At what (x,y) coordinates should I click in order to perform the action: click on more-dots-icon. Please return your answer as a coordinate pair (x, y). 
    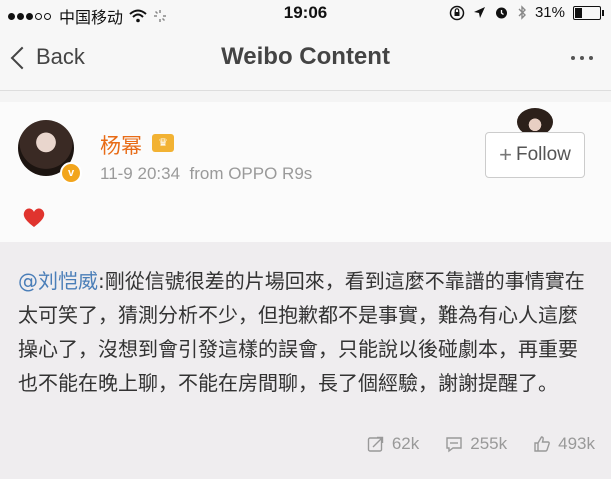
    Looking at the image, I should click on (582, 58).